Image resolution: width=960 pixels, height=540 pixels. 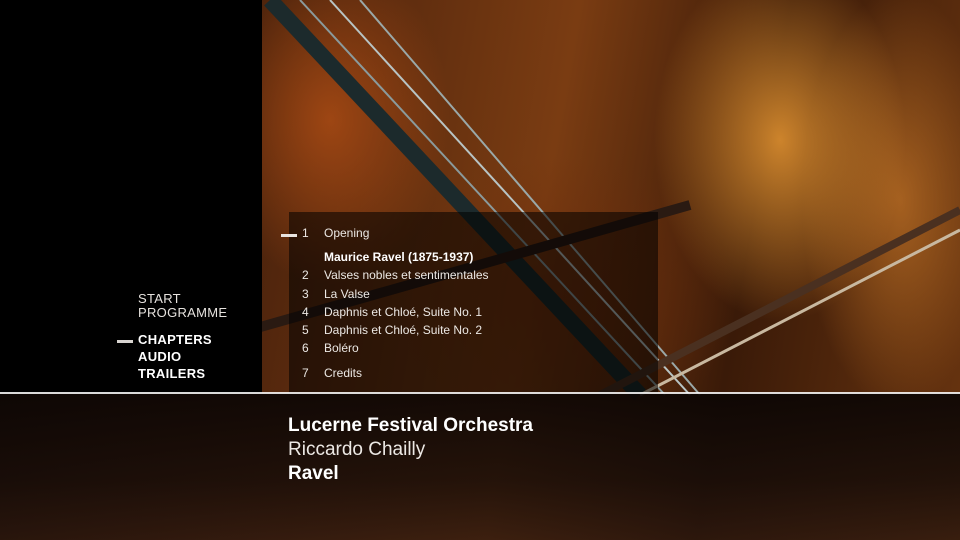 What do you see at coordinates (289, 235) in the screenshot?
I see `chapter-selection-indicator` at bounding box center [289, 235].